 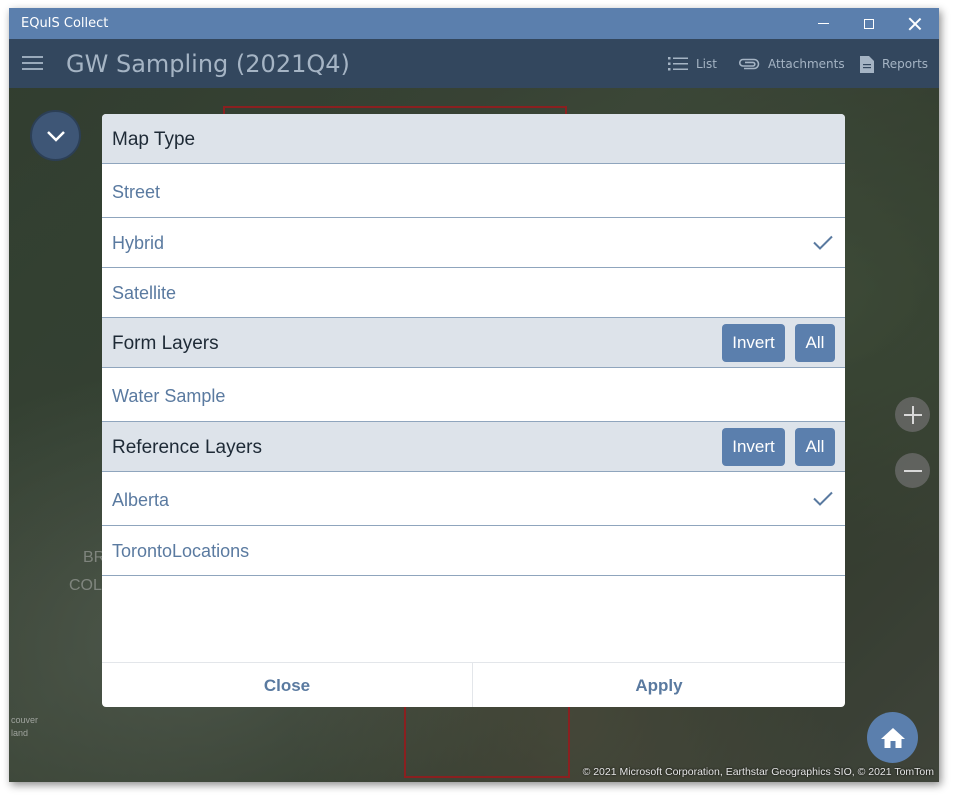 I want to click on layer-label: Water Sample, so click(x=169, y=396).